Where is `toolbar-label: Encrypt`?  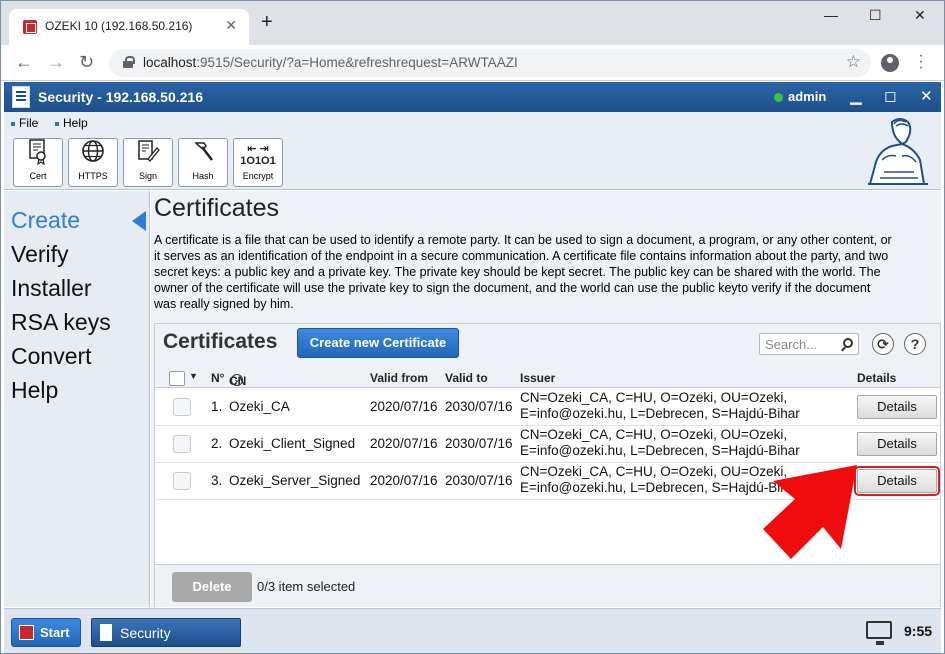
toolbar-label: Encrypt is located at coordinates (258, 176).